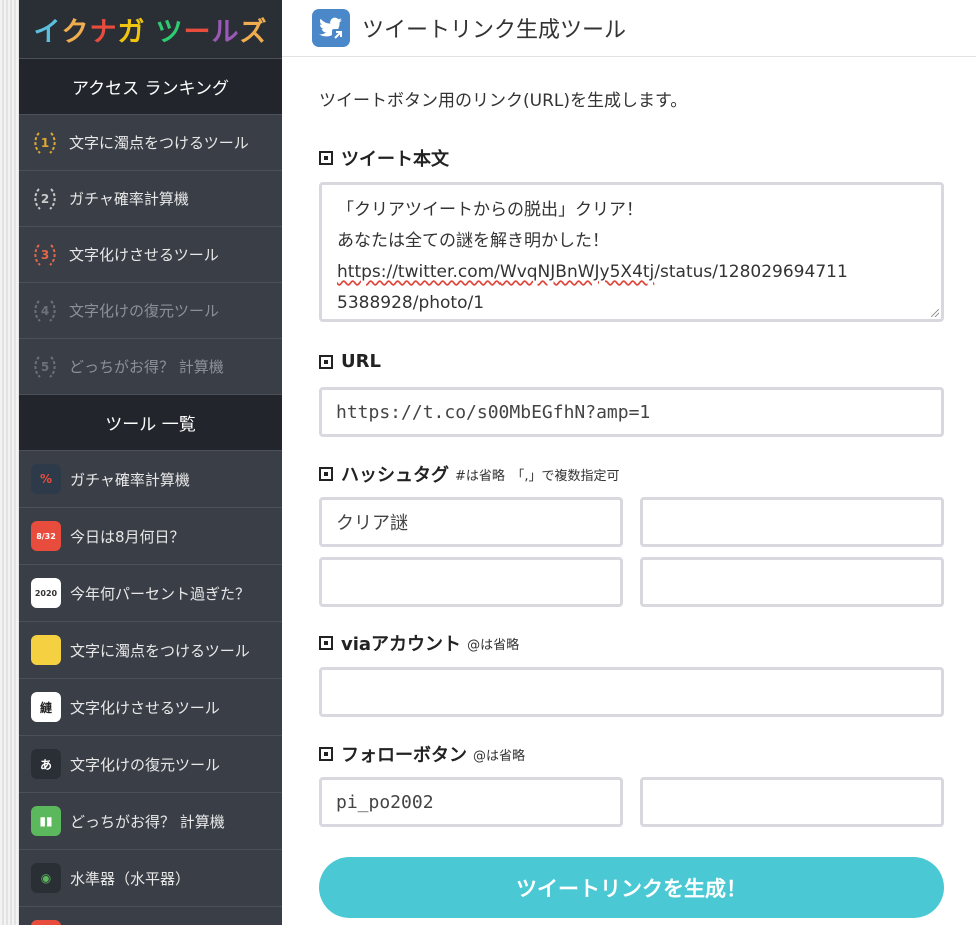 This screenshot has width=976, height=925. I want to click on laurel-rank-icon: 4, so click(45, 311).